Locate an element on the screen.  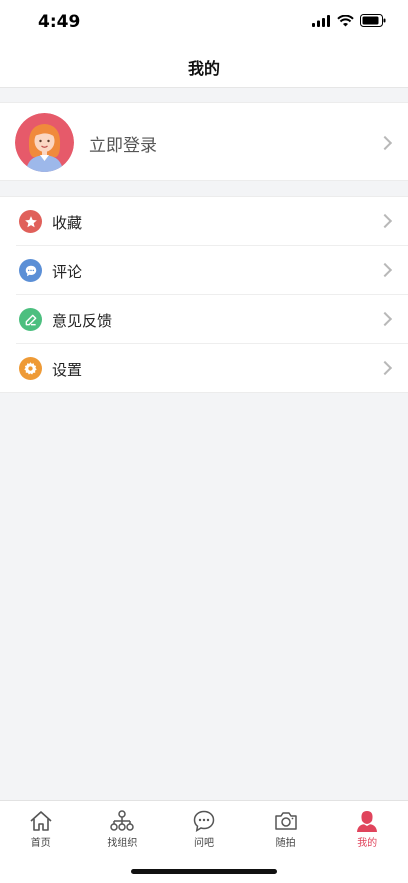
comment-icon is located at coordinates (30, 270).